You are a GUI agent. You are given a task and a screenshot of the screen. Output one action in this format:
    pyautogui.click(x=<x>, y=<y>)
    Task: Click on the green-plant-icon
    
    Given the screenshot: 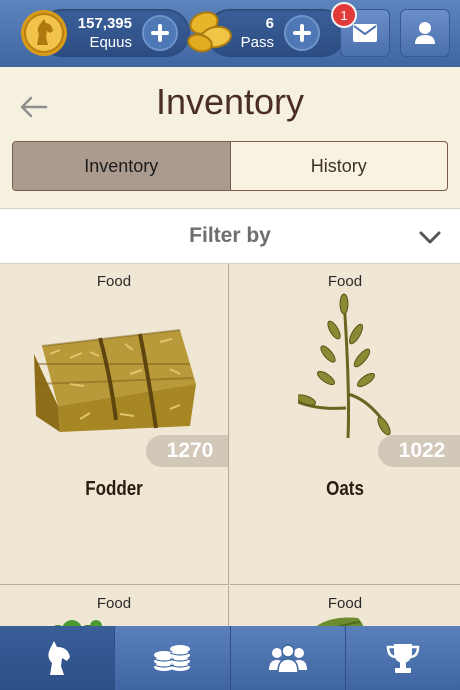 What is the action you would take?
    pyautogui.click(x=77, y=623)
    